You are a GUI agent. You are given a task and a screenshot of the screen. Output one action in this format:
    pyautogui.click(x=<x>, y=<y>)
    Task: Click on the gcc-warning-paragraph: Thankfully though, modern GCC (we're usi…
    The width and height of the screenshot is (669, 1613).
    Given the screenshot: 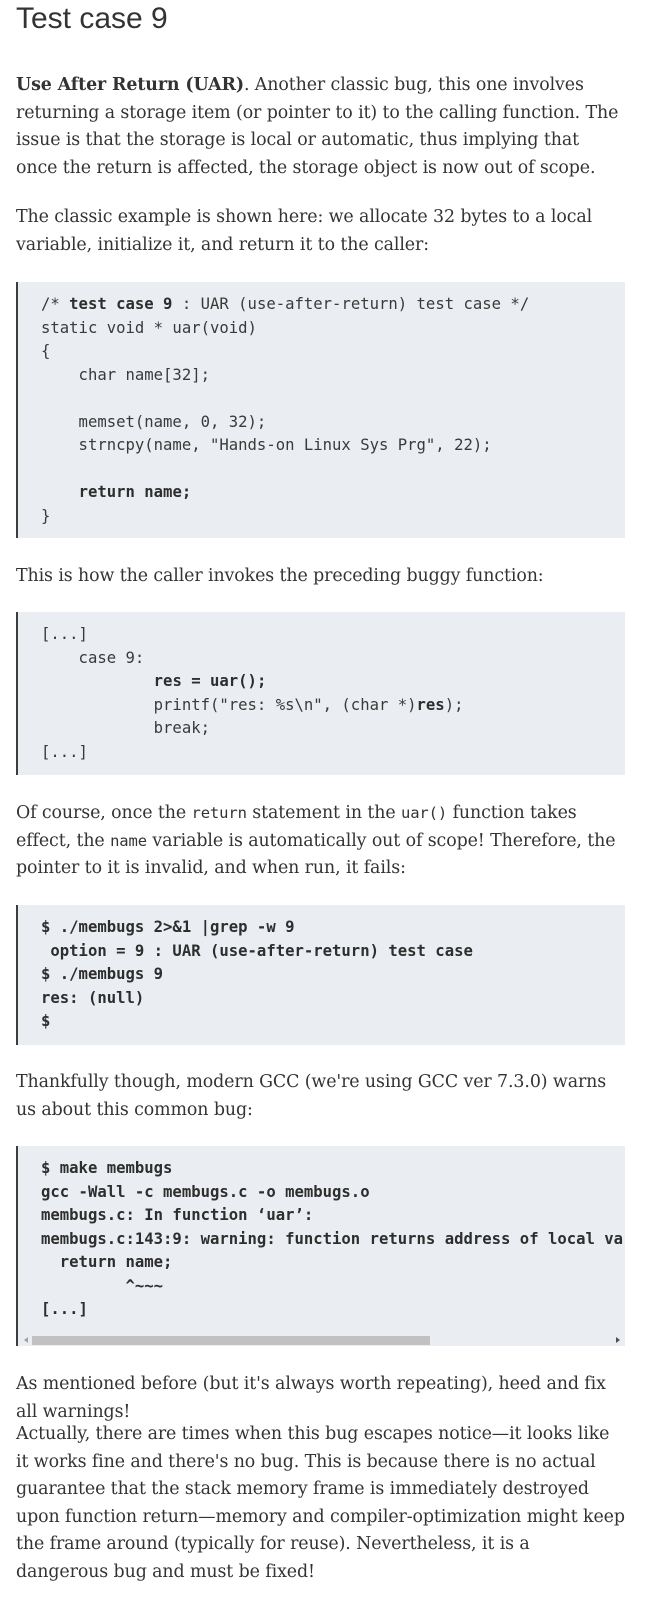 What is the action you would take?
    pyautogui.click(x=311, y=1096)
    